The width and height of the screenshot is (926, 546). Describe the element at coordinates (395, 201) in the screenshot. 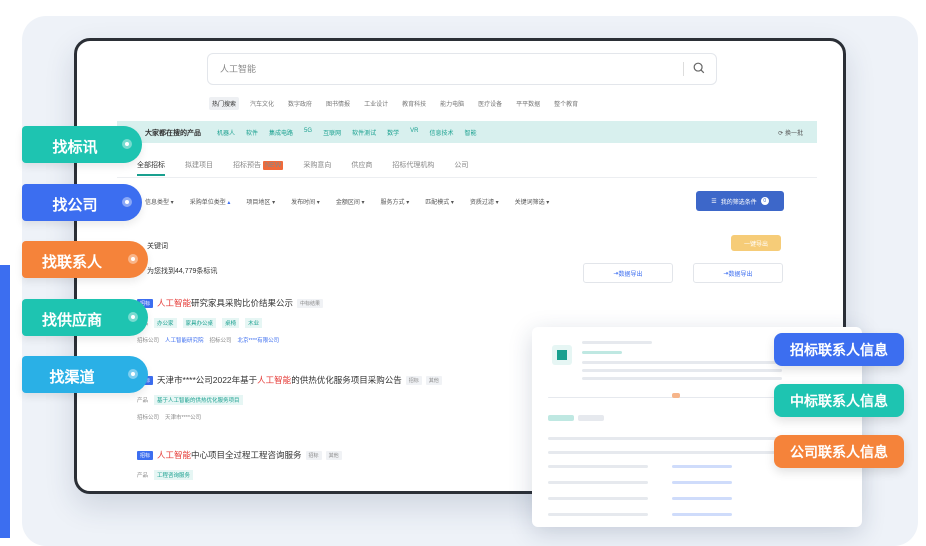

I see `filter-dropdown: 服务方式 ▾` at that location.